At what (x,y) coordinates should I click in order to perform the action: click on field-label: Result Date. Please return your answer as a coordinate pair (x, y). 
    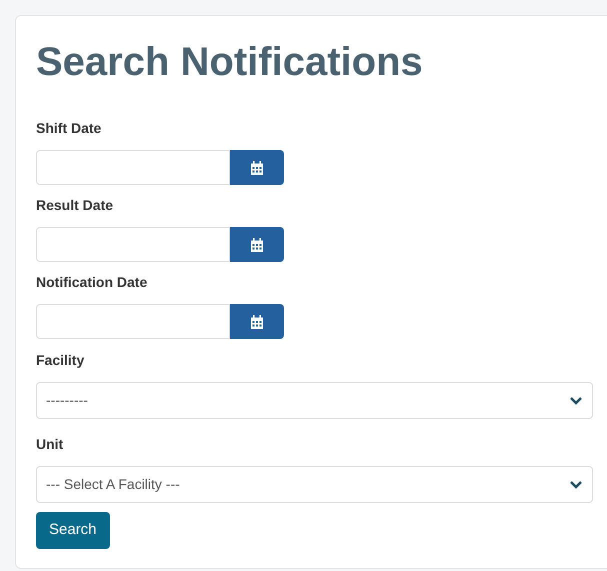
    Looking at the image, I should click on (75, 205).